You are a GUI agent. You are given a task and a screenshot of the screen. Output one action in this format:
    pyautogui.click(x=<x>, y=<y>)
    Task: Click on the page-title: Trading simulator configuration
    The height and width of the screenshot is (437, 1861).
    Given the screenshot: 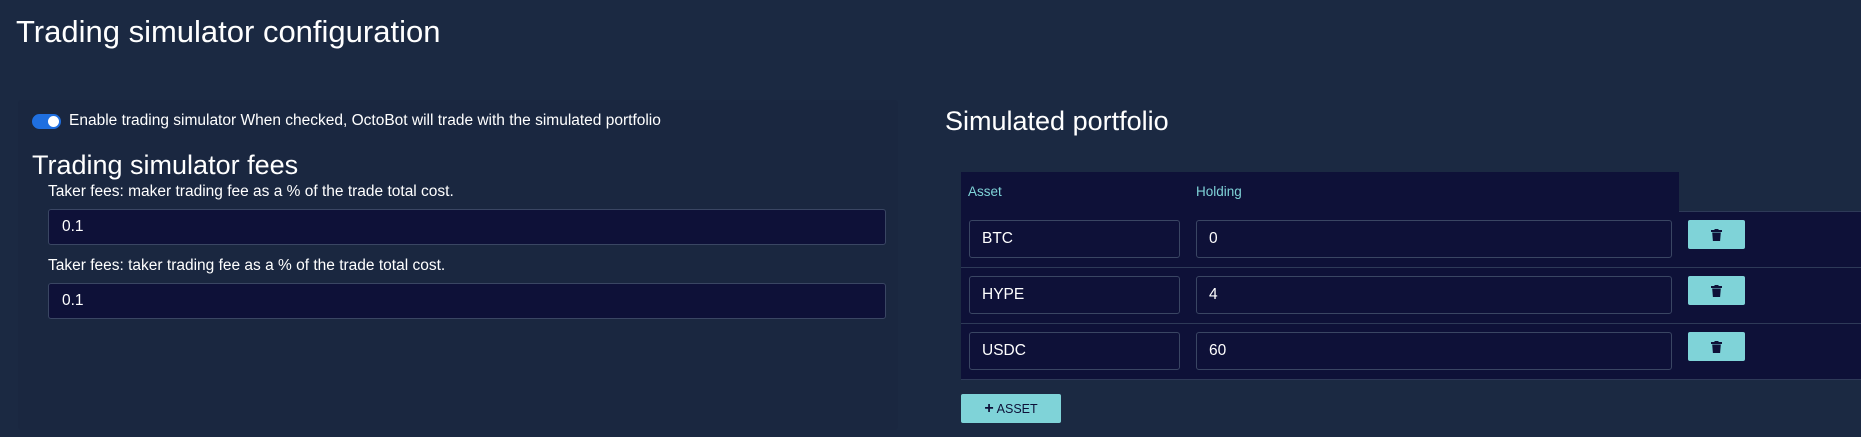 What is the action you would take?
    pyautogui.click(x=228, y=31)
    